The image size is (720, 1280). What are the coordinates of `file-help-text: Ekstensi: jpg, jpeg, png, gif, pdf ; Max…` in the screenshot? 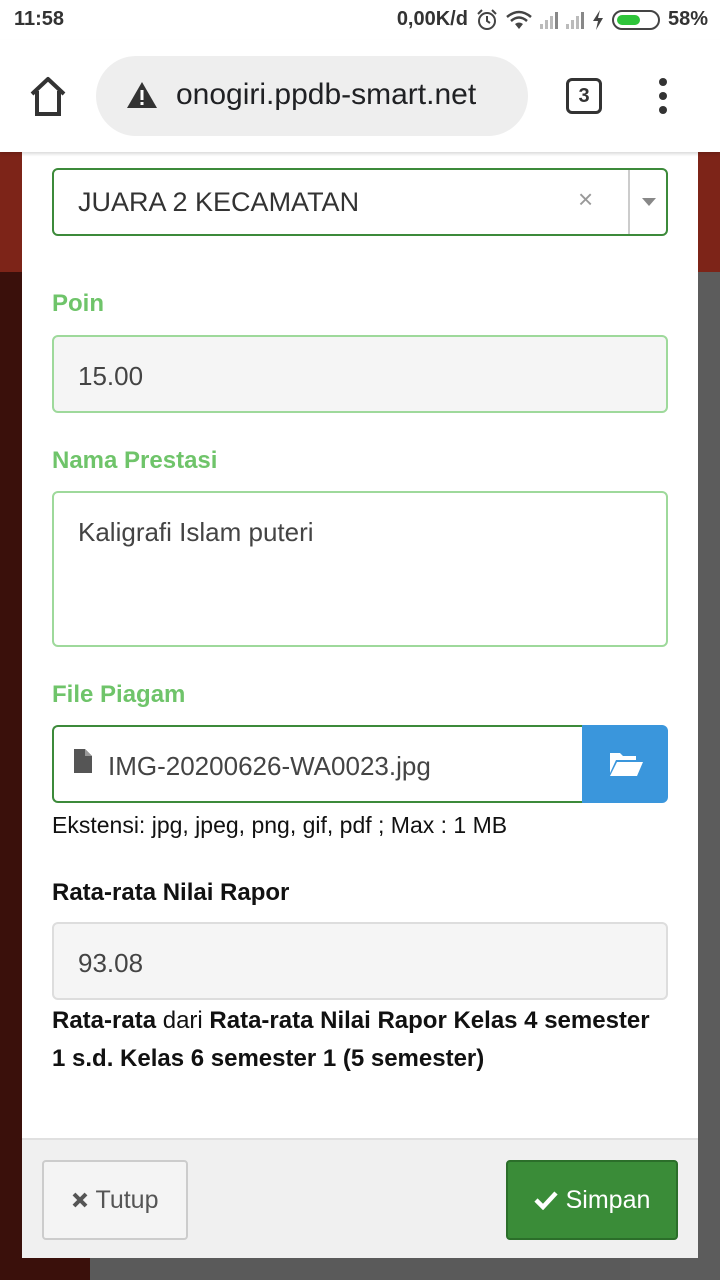 It's located at (280, 825).